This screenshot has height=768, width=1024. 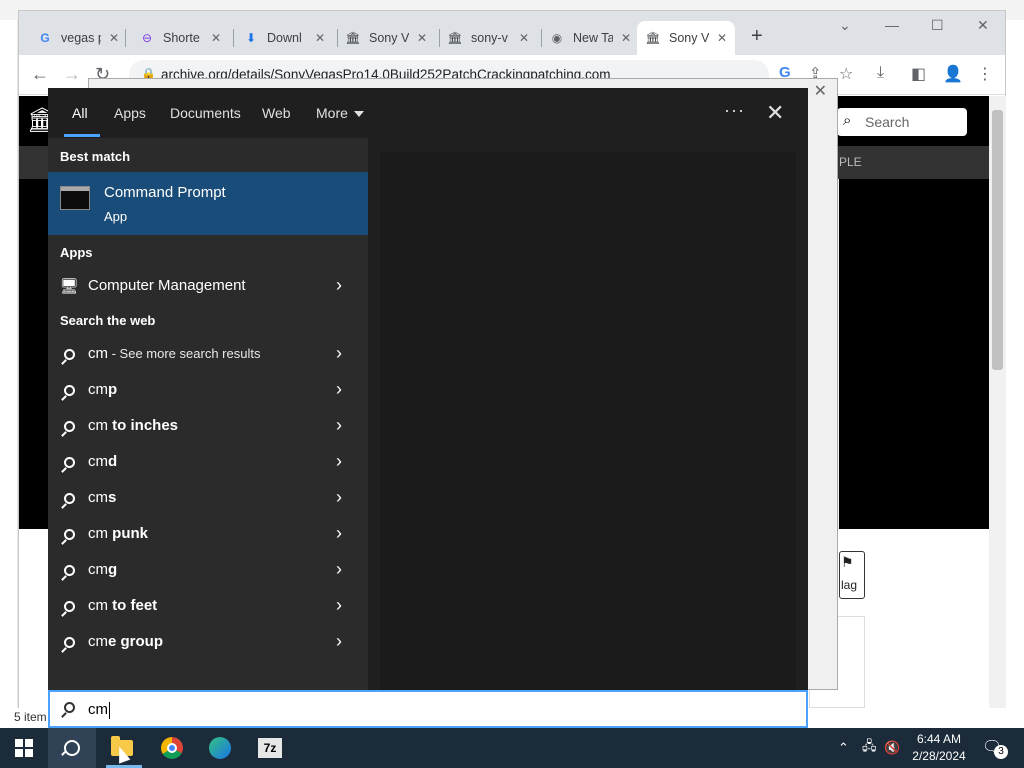 I want to click on chevron-down-icon: ⌄, so click(x=845, y=25).